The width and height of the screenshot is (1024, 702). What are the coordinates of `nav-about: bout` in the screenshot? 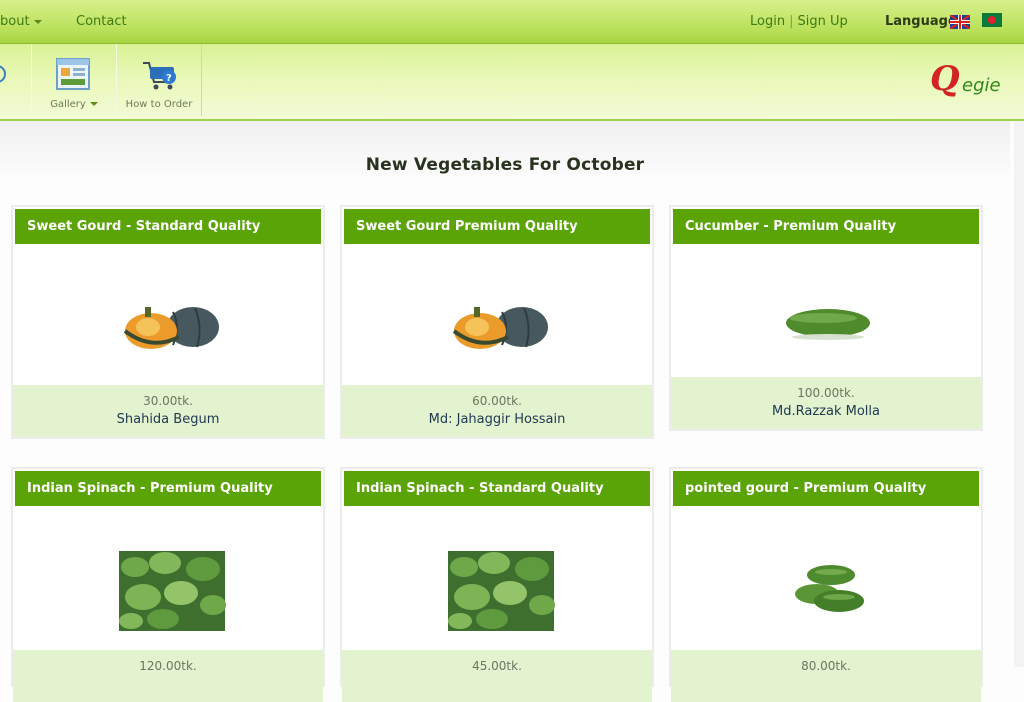 It's located at (21, 21).